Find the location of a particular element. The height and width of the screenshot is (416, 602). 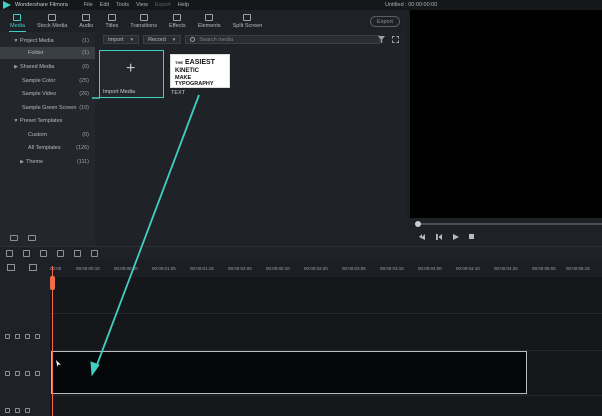

media-filter-bar: Import ▼ Record ▼ Search media is located at coordinates (242, 39).